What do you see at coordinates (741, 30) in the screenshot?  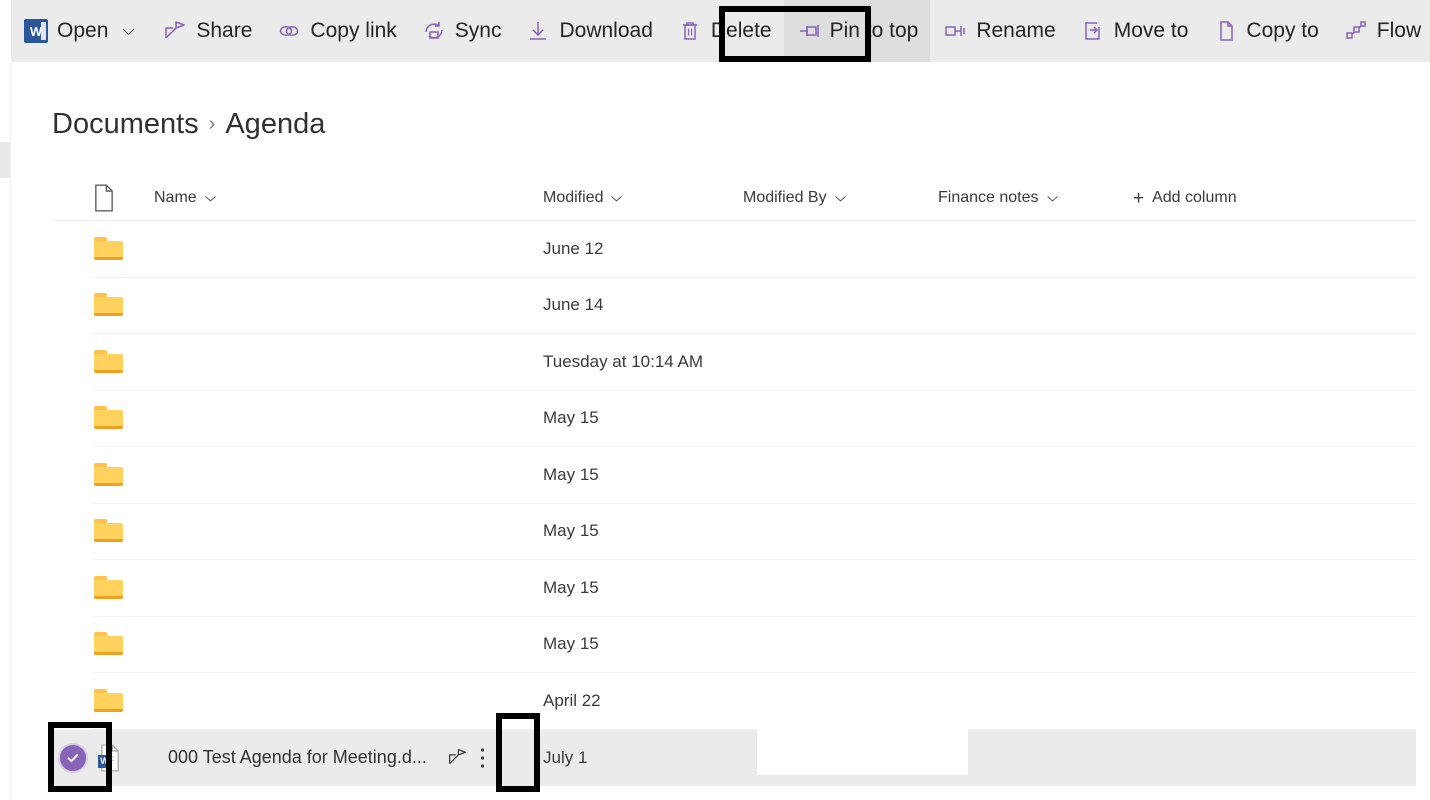 I see `delete-label: Delete` at bounding box center [741, 30].